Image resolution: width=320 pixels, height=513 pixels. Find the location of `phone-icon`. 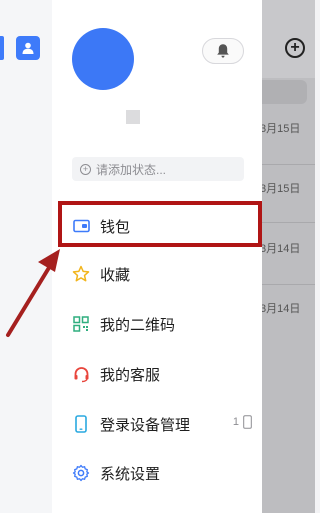

phone-icon is located at coordinates (81, 424).